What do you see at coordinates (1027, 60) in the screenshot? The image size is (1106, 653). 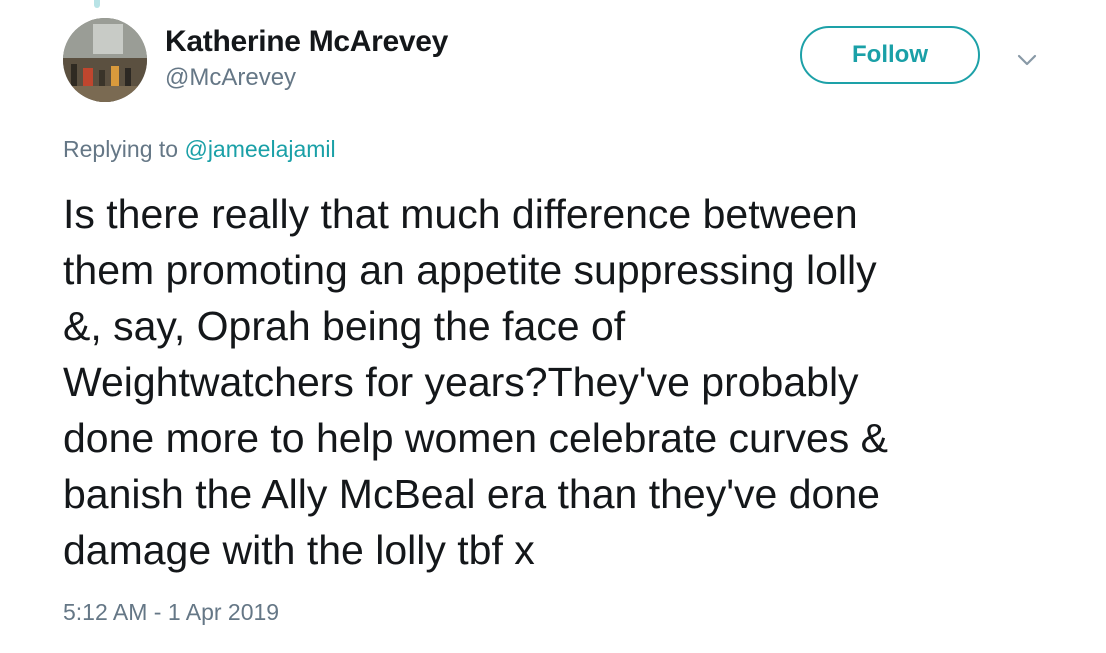 I see `chevron-down-icon` at bounding box center [1027, 60].